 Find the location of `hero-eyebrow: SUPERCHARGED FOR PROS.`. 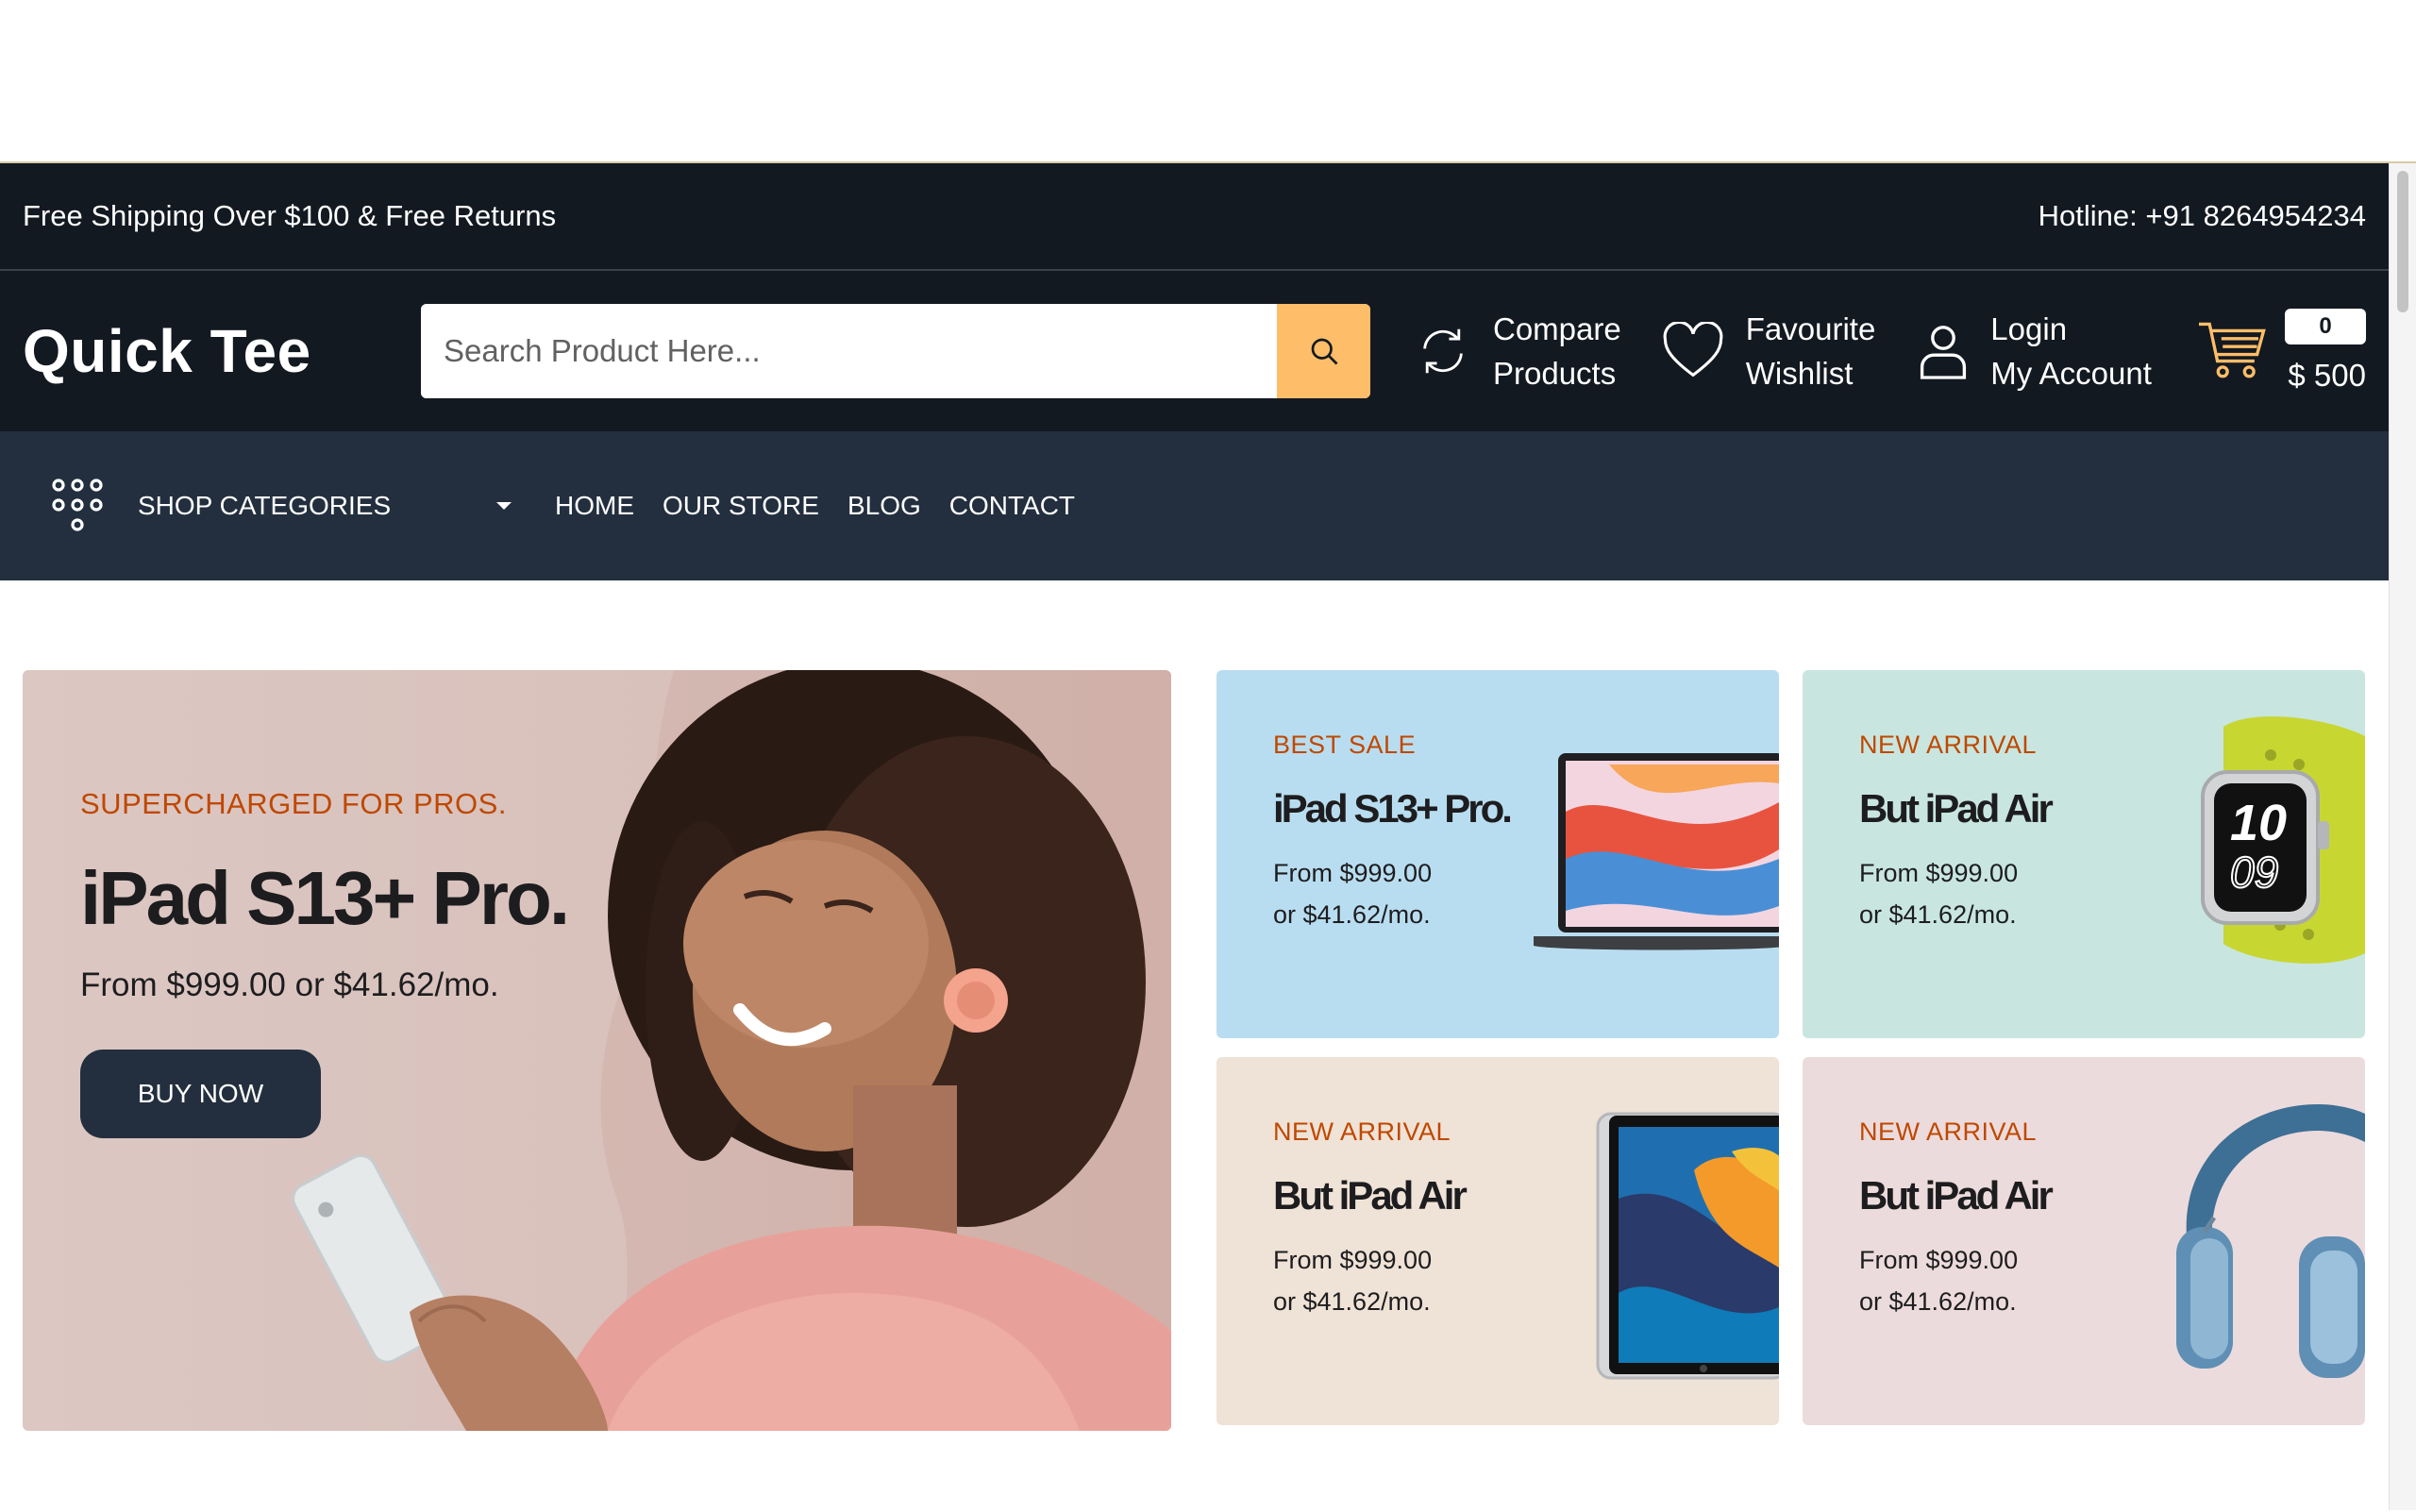

hero-eyebrow: SUPERCHARGED FOR PROS. is located at coordinates (293, 803).